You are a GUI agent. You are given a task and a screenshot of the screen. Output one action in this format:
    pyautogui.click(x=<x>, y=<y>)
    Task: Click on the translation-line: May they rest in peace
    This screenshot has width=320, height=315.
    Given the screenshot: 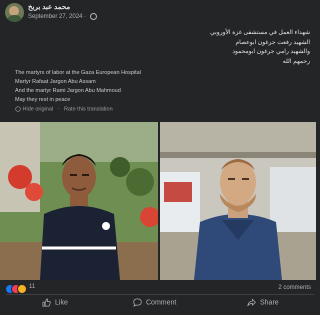 What is the action you would take?
    pyautogui.click(x=43, y=100)
    